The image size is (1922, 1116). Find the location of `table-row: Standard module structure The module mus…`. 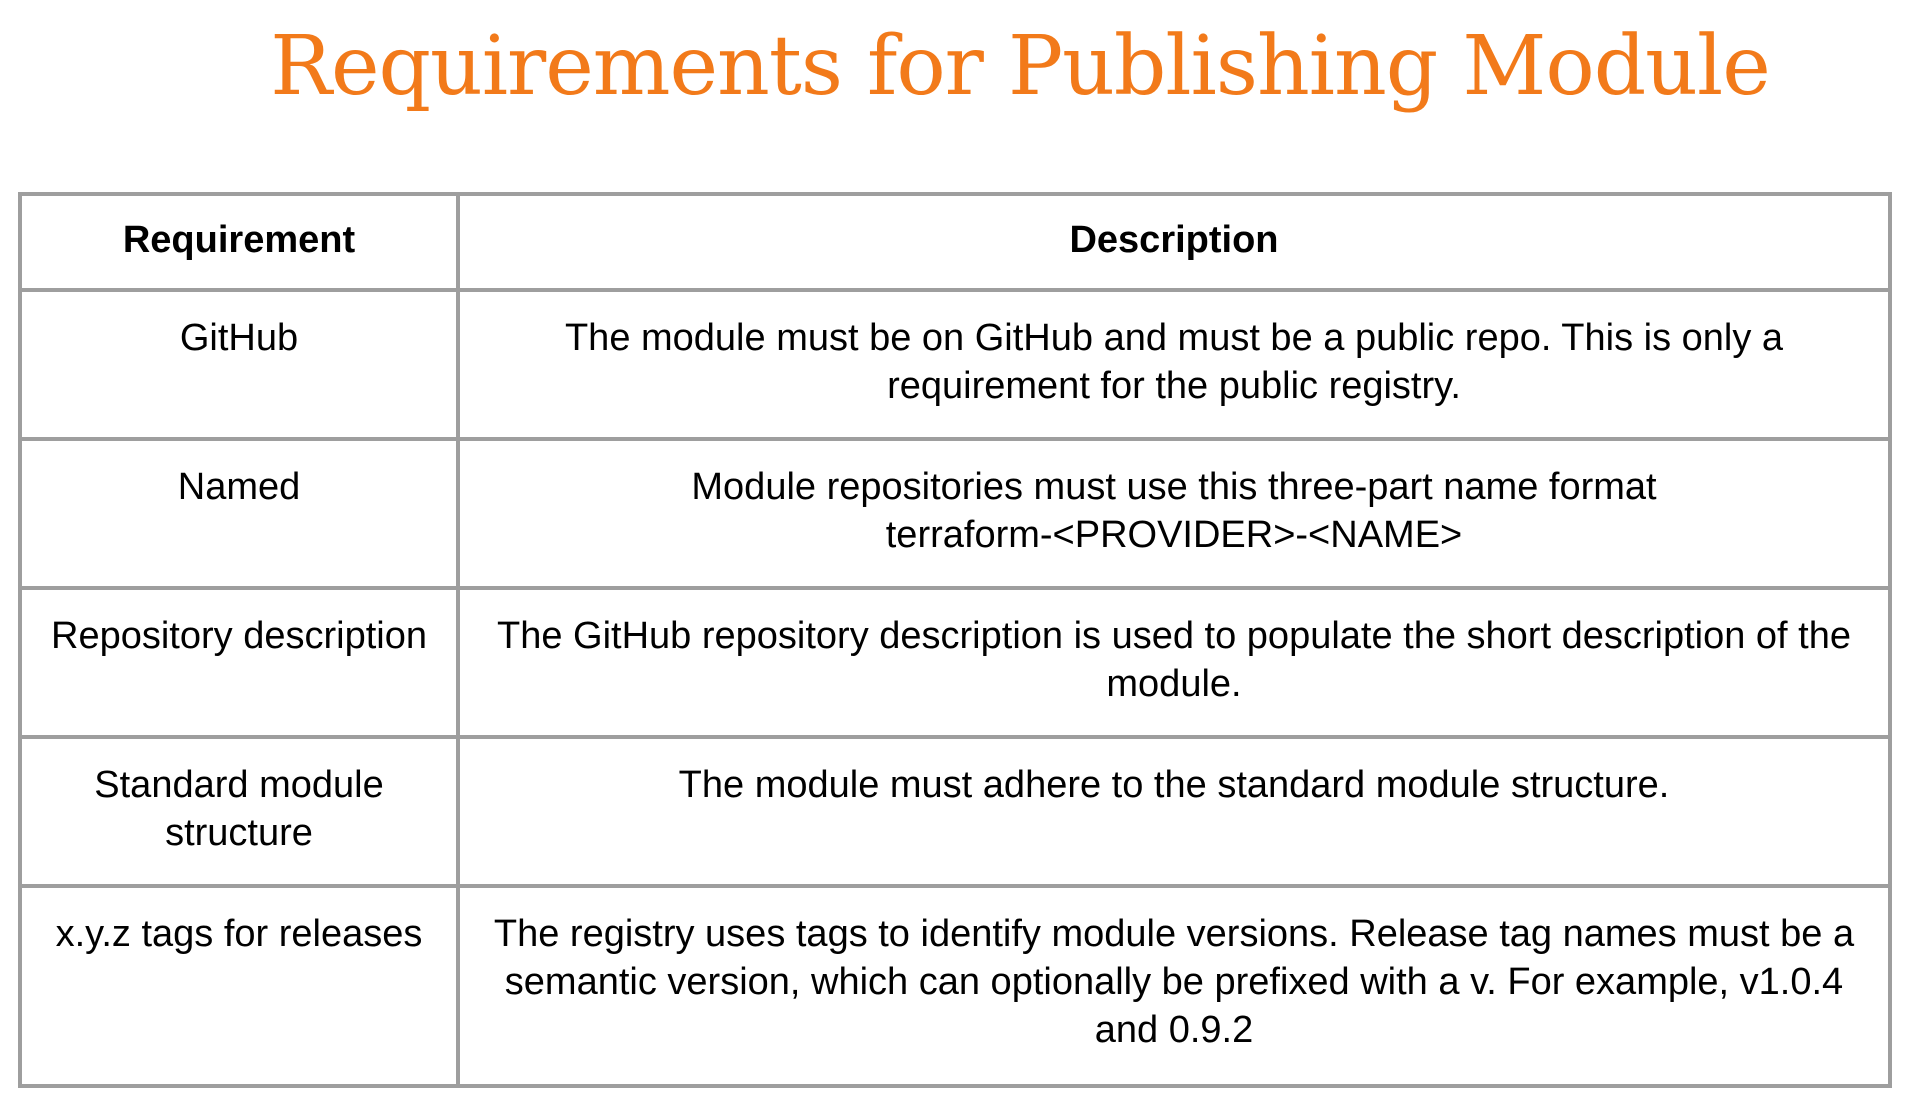

table-row: Standard module structure The module mus… is located at coordinates (955, 811).